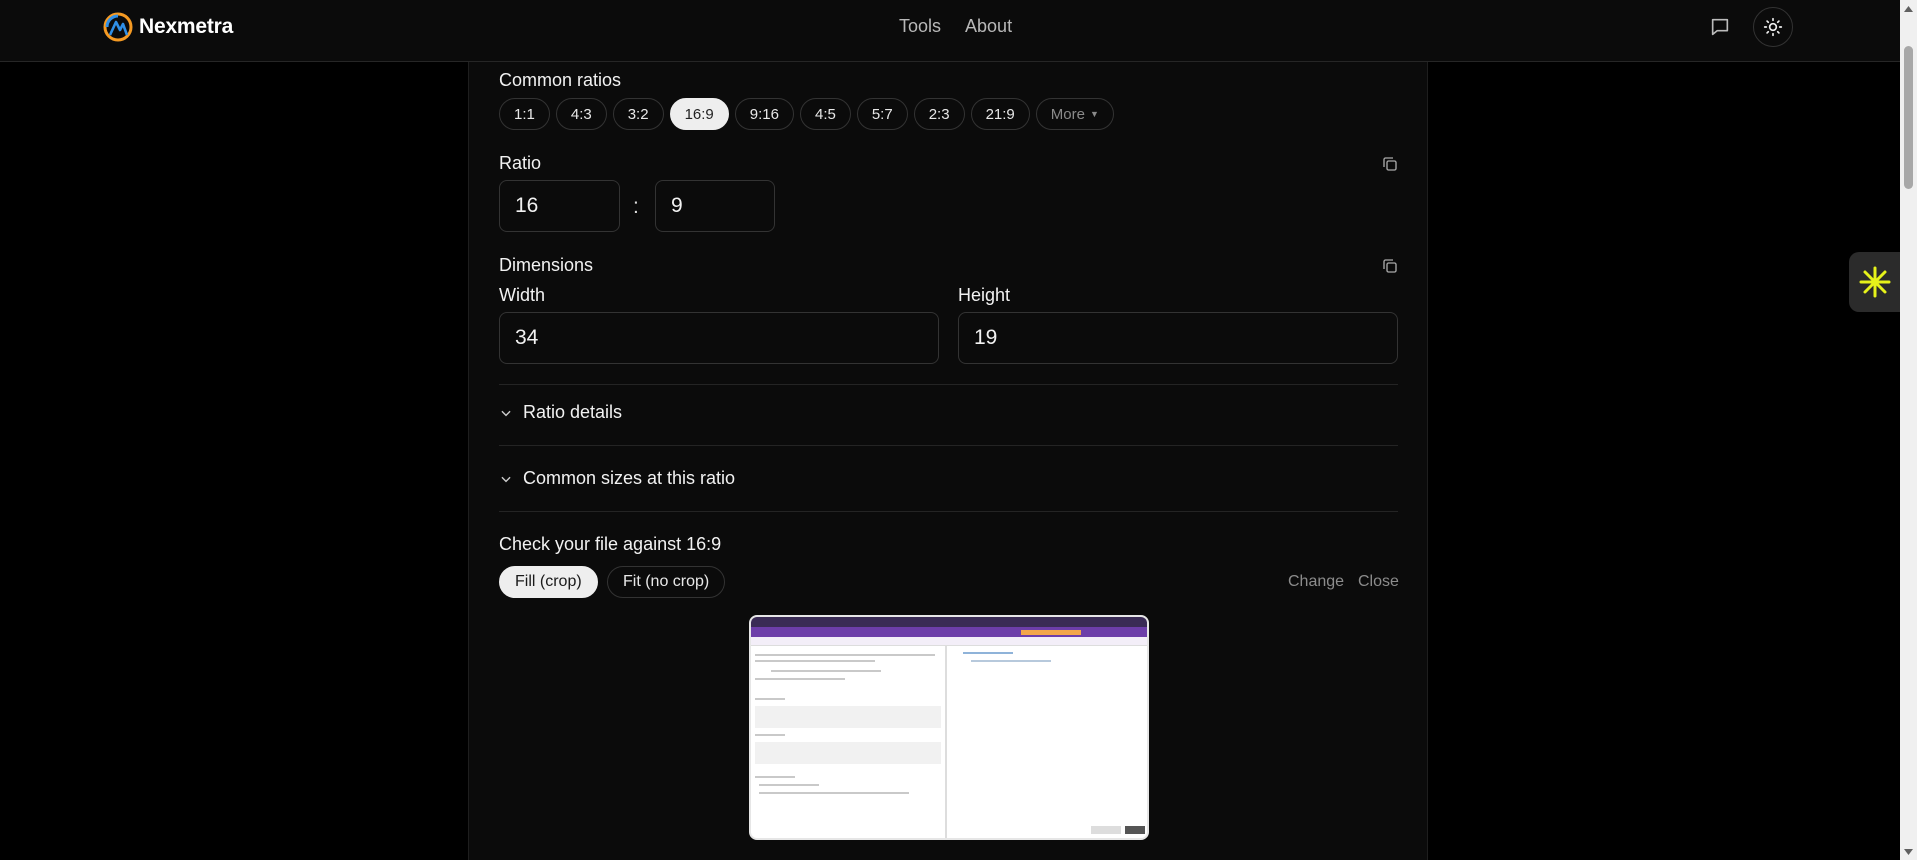 This screenshot has height=860, width=1917. What do you see at coordinates (984, 295) in the screenshot?
I see `height-label: Height` at bounding box center [984, 295].